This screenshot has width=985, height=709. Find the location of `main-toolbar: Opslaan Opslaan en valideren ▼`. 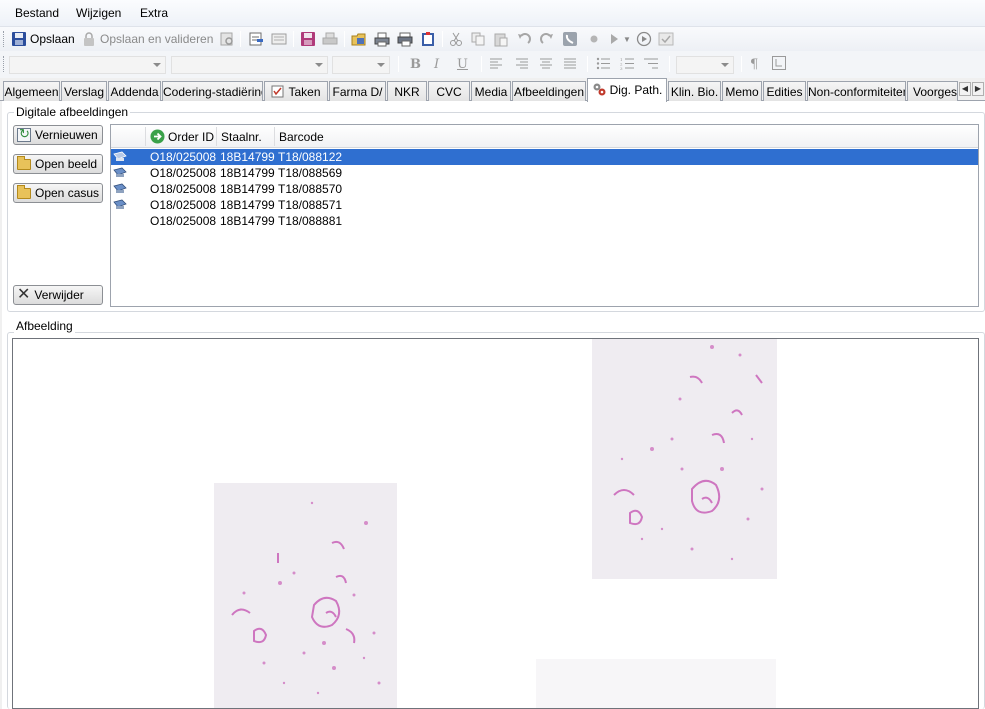

main-toolbar: Opslaan Opslaan en valideren ▼ is located at coordinates (492, 39).